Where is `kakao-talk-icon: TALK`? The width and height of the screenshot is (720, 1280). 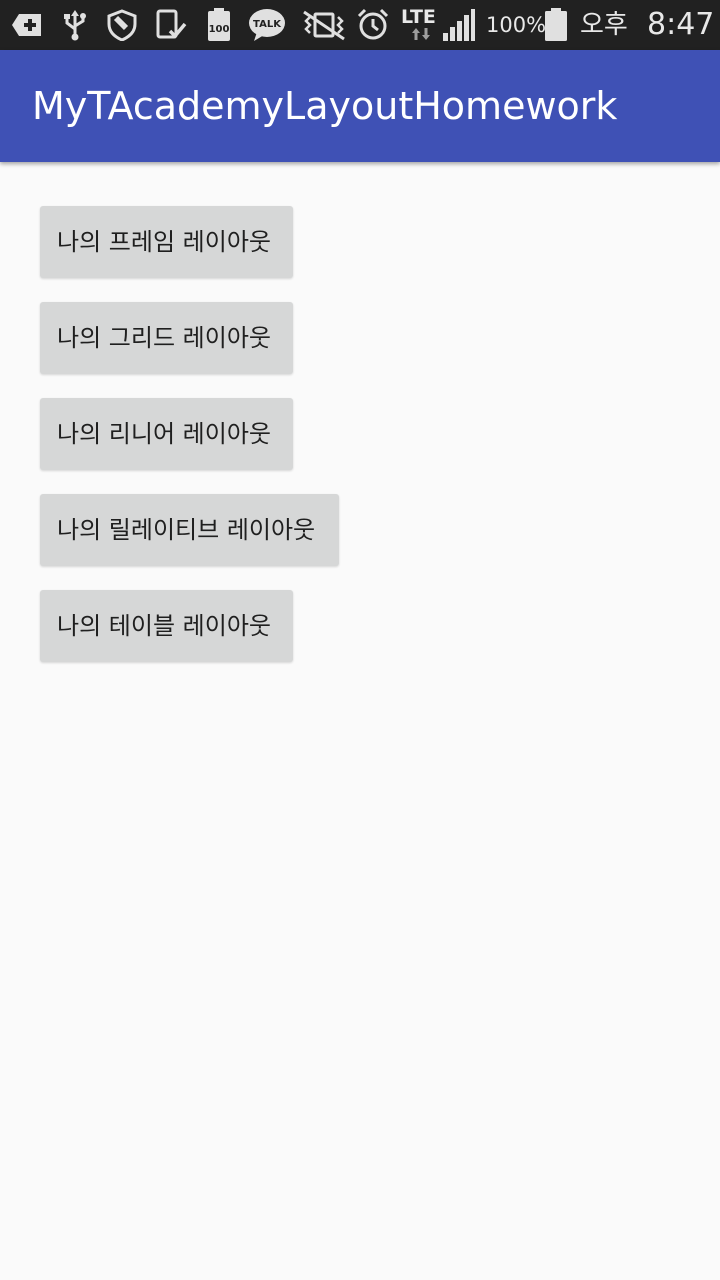 kakao-talk-icon: TALK is located at coordinates (267, 25).